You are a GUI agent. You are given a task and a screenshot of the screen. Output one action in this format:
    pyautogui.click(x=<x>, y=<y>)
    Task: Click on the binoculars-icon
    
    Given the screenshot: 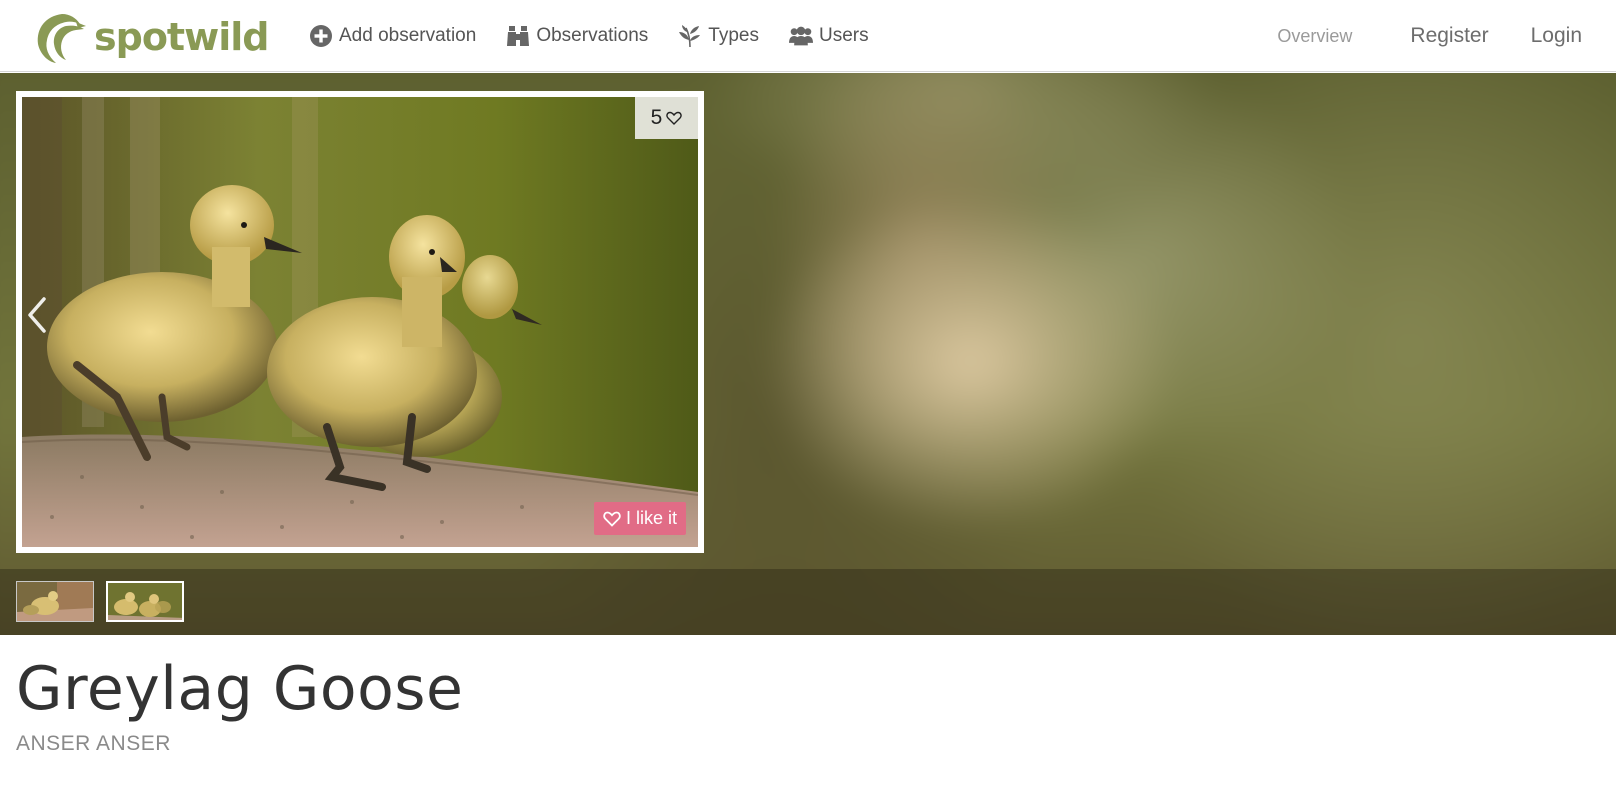 What is the action you would take?
    pyautogui.click(x=518, y=36)
    